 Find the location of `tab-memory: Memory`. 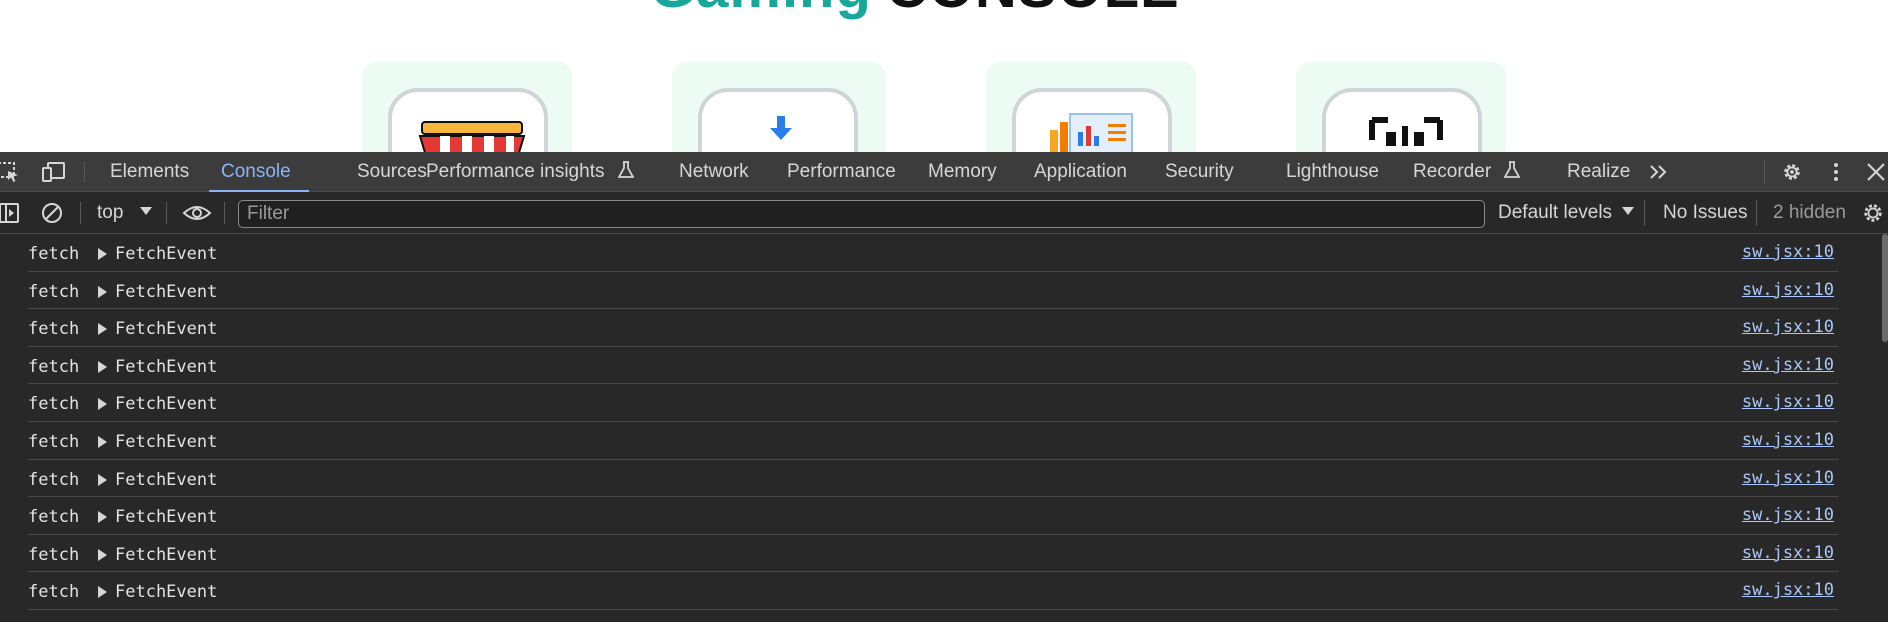

tab-memory: Memory is located at coordinates (962, 172).